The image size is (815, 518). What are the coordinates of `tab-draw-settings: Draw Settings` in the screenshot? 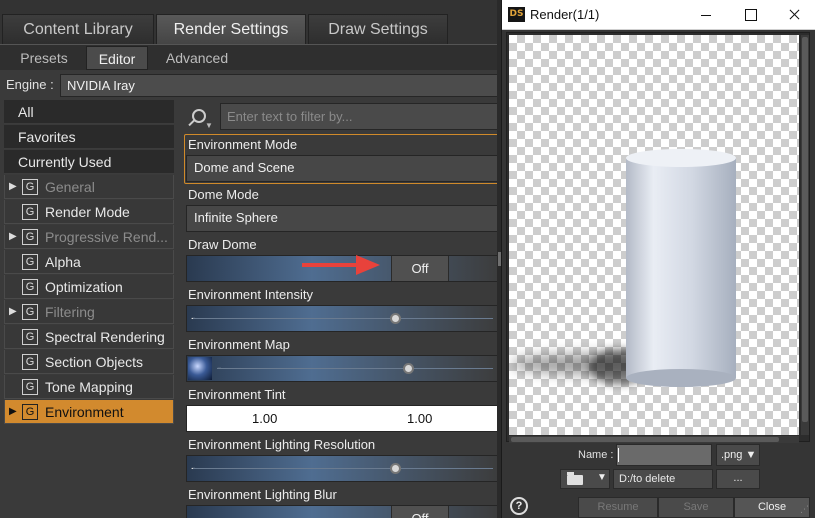 It's located at (378, 29).